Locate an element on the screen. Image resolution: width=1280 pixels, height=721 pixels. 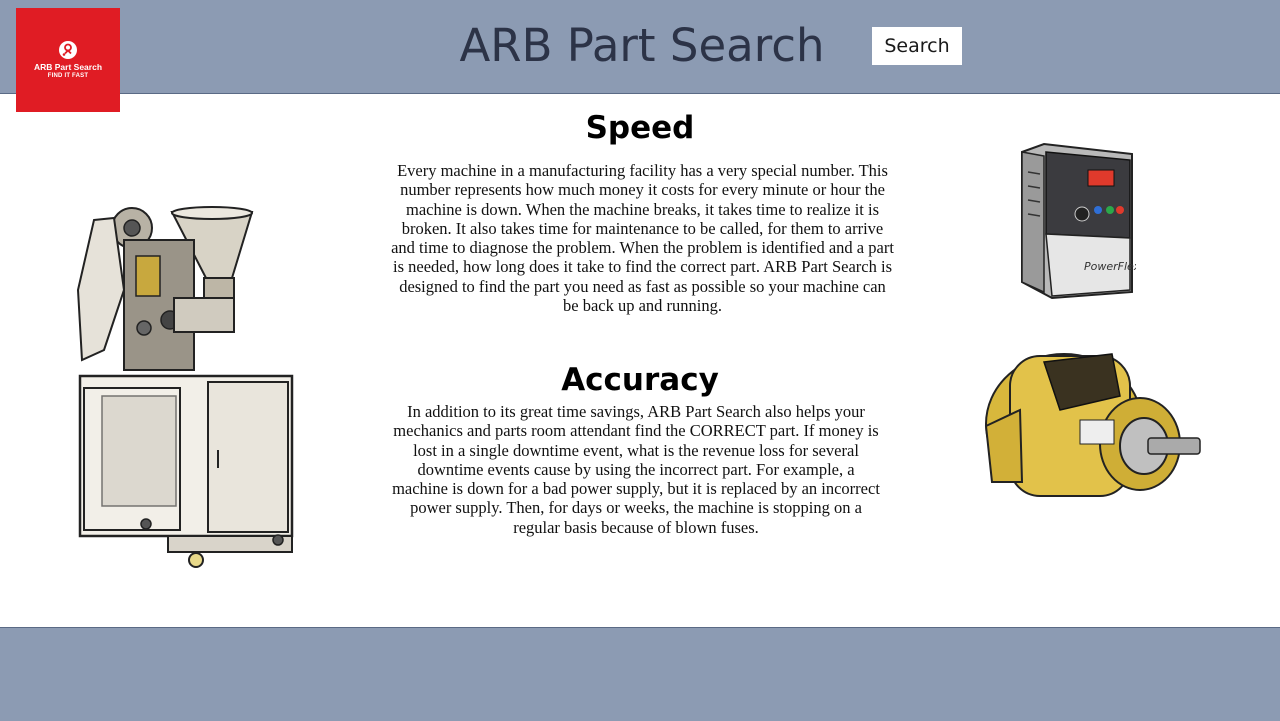
electric-motor-image is located at coordinates (1092, 425).